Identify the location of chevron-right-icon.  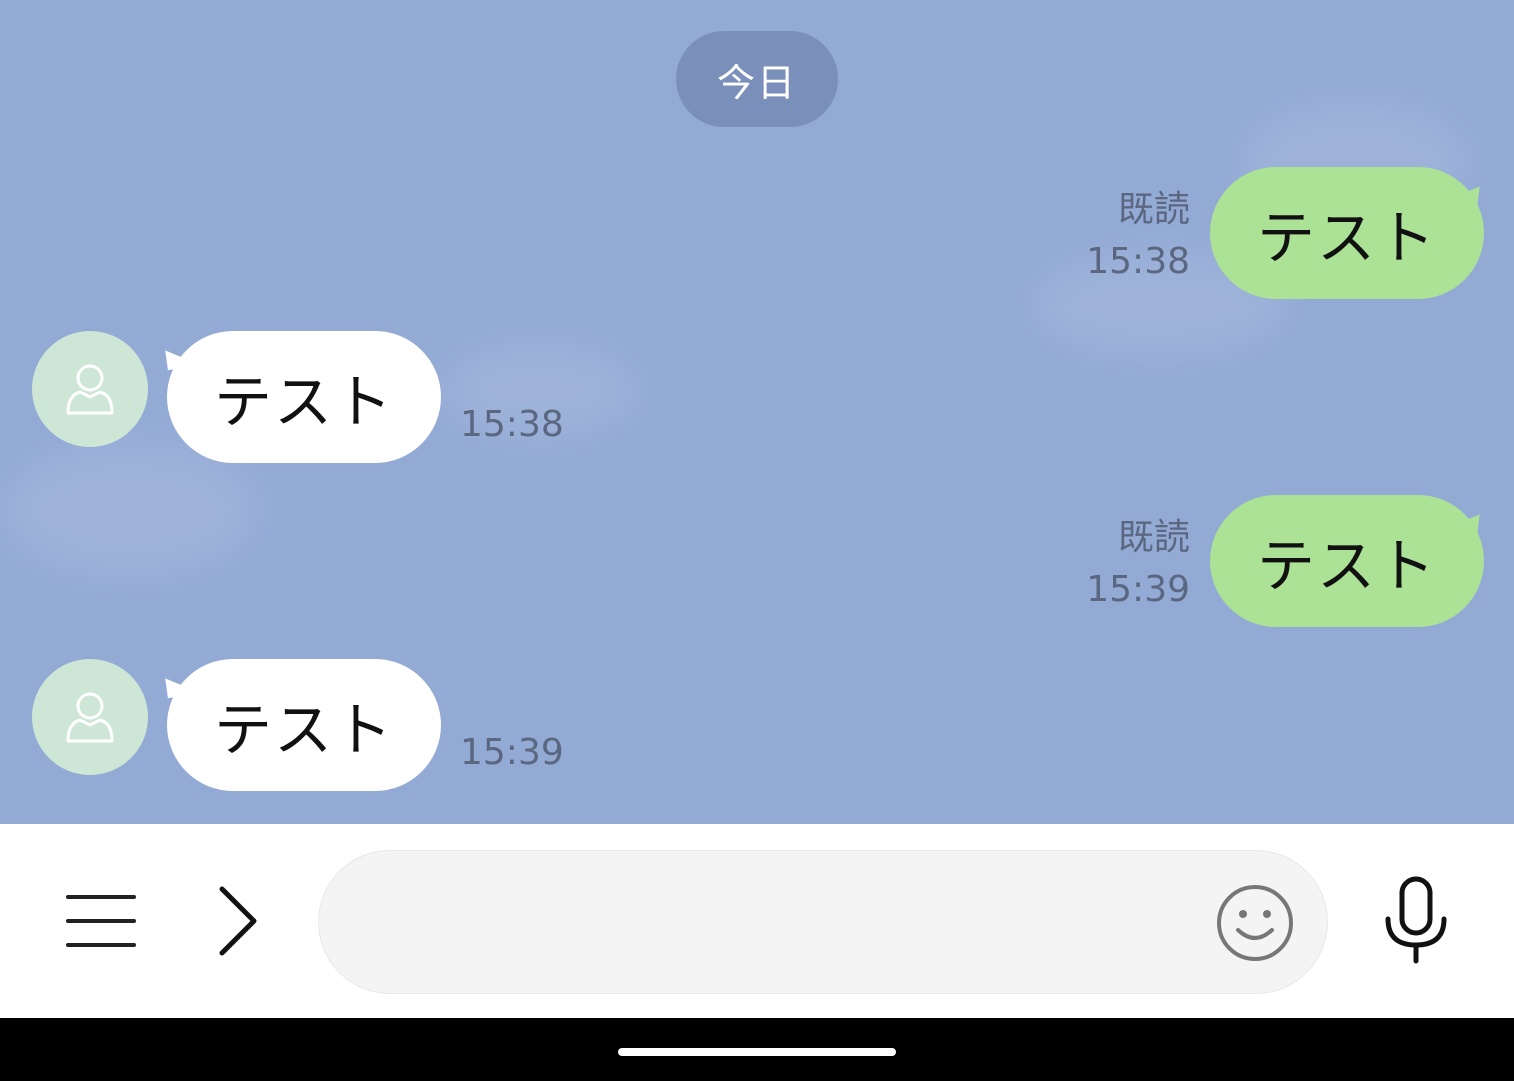
(238, 921).